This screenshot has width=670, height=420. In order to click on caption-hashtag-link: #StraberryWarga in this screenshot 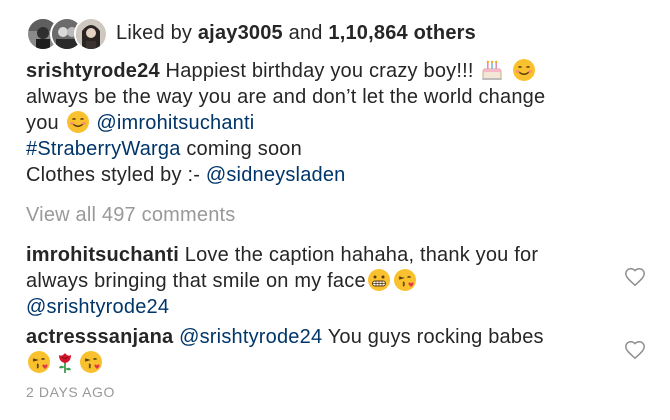, I will do `click(103, 149)`.